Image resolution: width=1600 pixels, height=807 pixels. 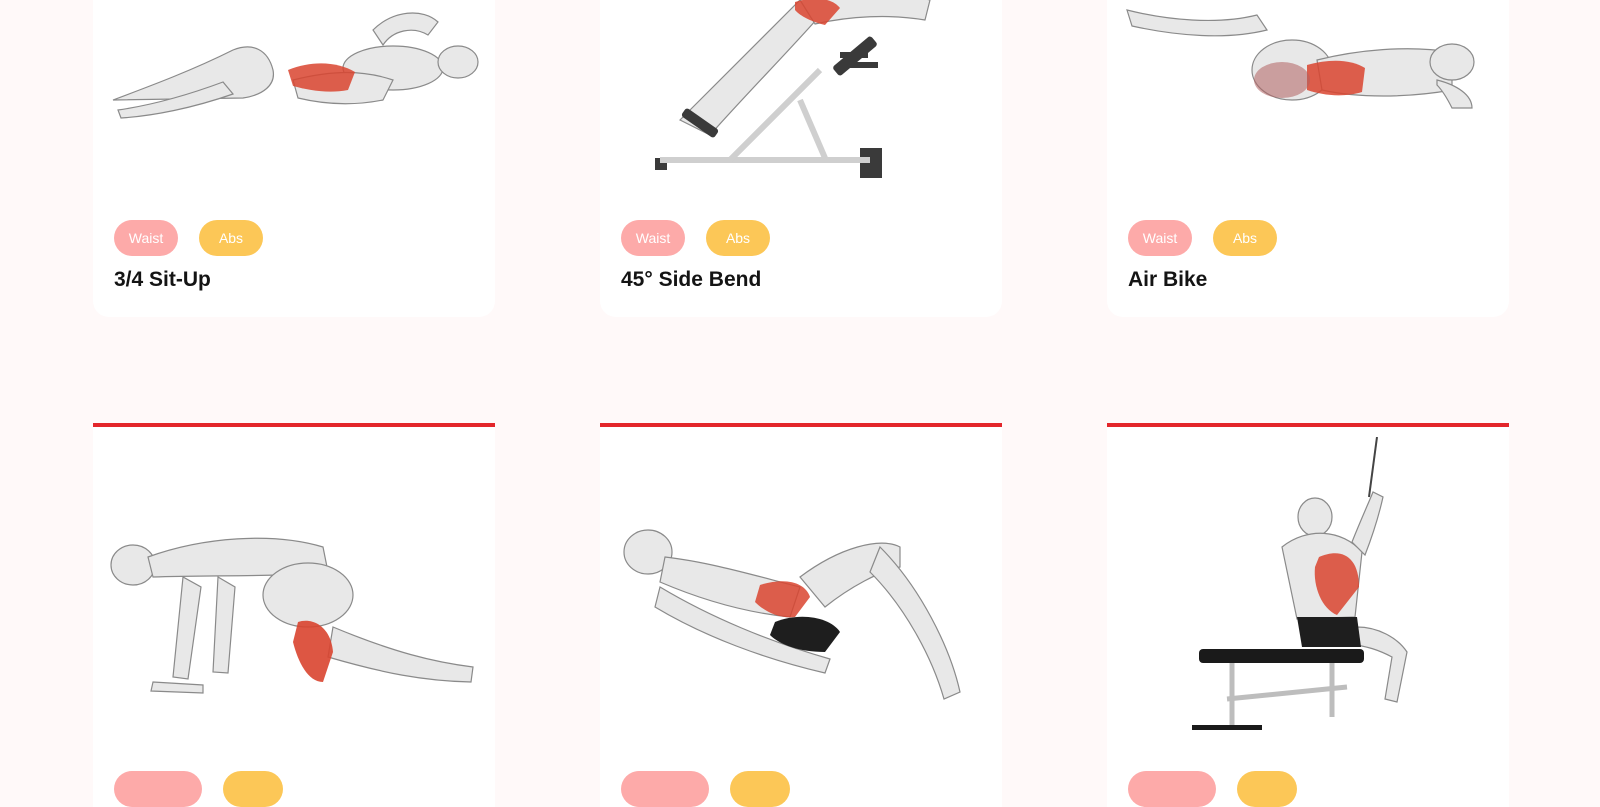 What do you see at coordinates (1308, 587) in the screenshot?
I see `cable-pulldown-figure-image` at bounding box center [1308, 587].